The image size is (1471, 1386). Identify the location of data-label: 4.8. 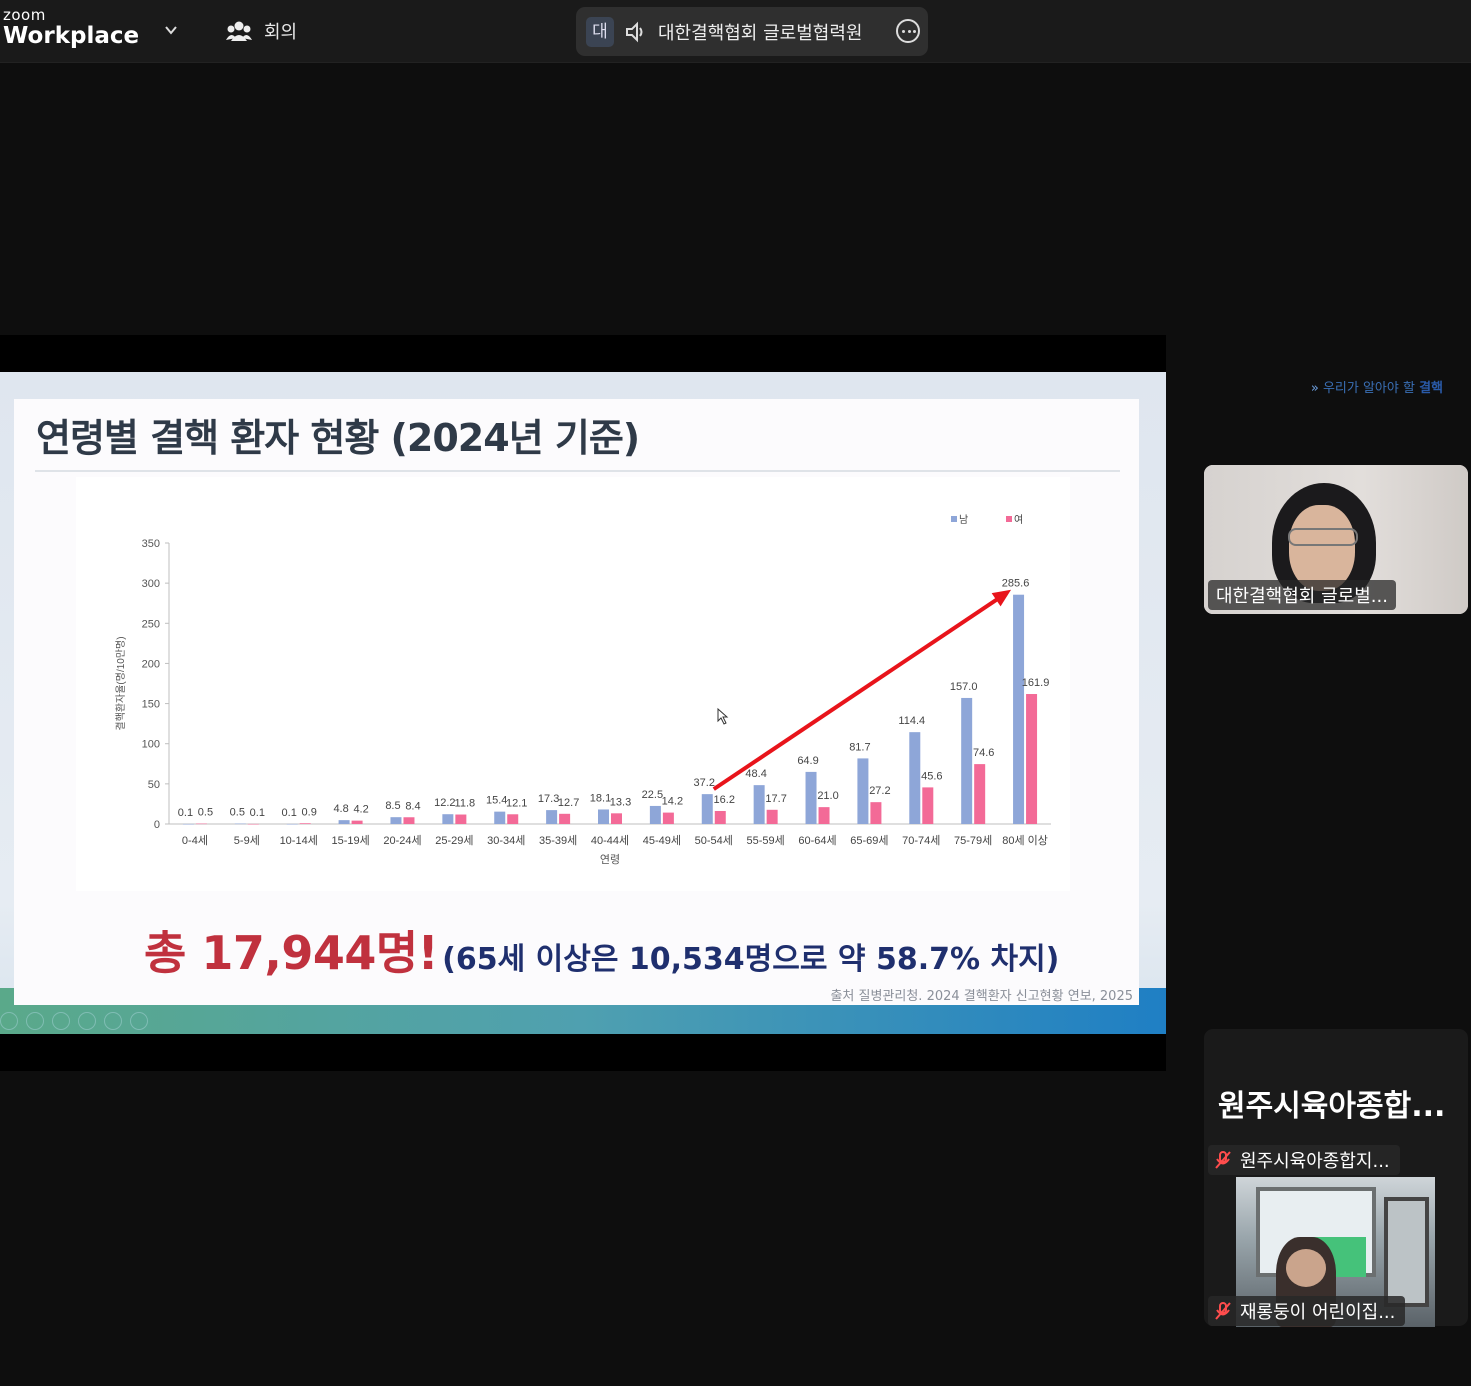
(340, 809).